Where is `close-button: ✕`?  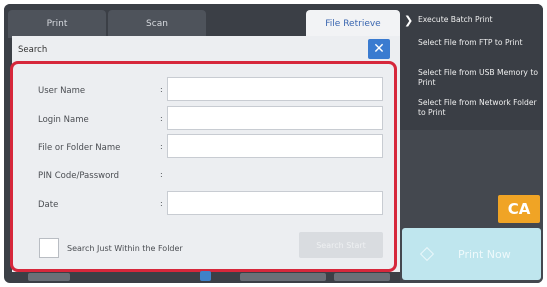 close-button: ✕ is located at coordinates (379, 49).